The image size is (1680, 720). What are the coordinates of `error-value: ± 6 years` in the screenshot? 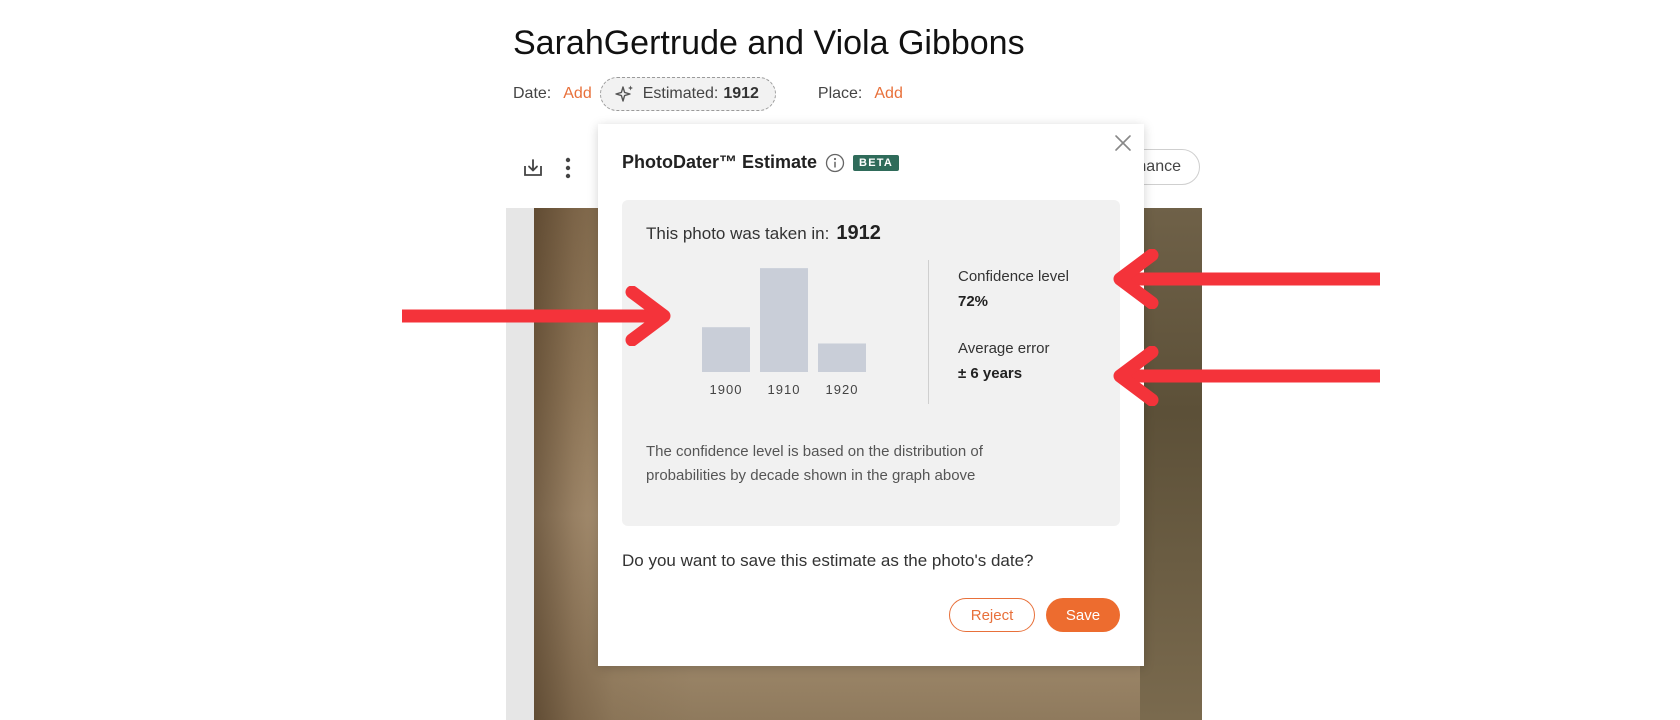 It's located at (990, 373).